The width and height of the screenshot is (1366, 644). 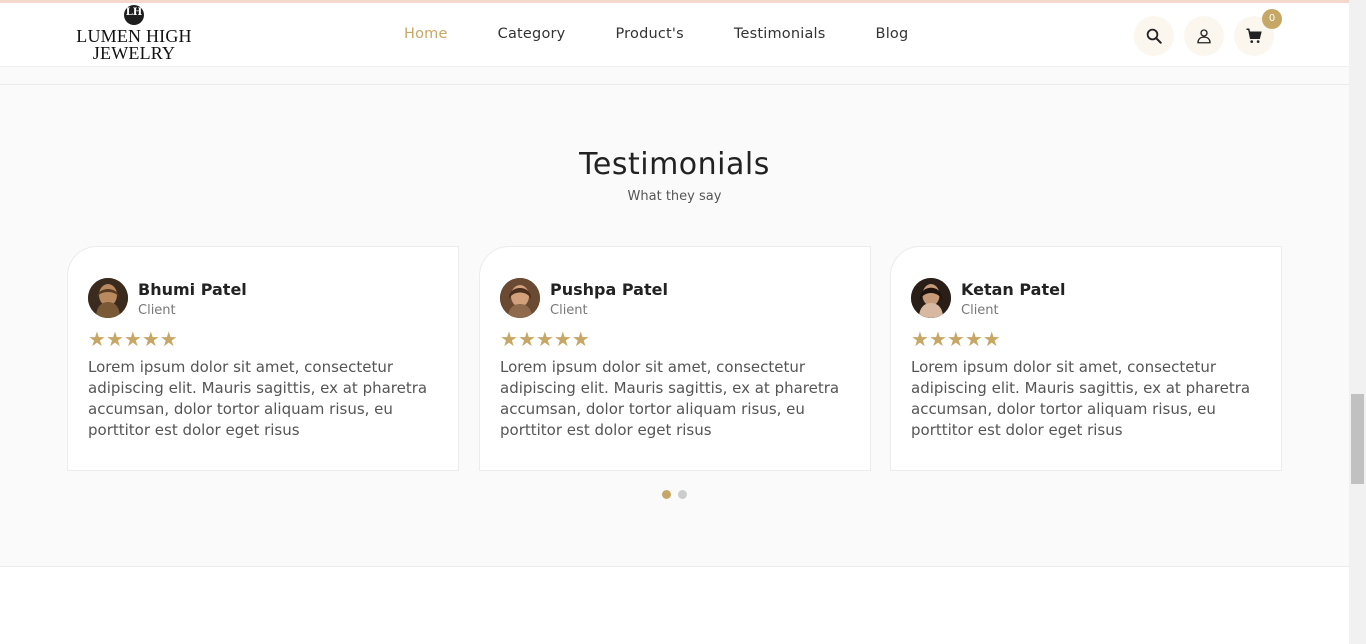 What do you see at coordinates (892, 36) in the screenshot?
I see `nav-item-blog: Blog` at bounding box center [892, 36].